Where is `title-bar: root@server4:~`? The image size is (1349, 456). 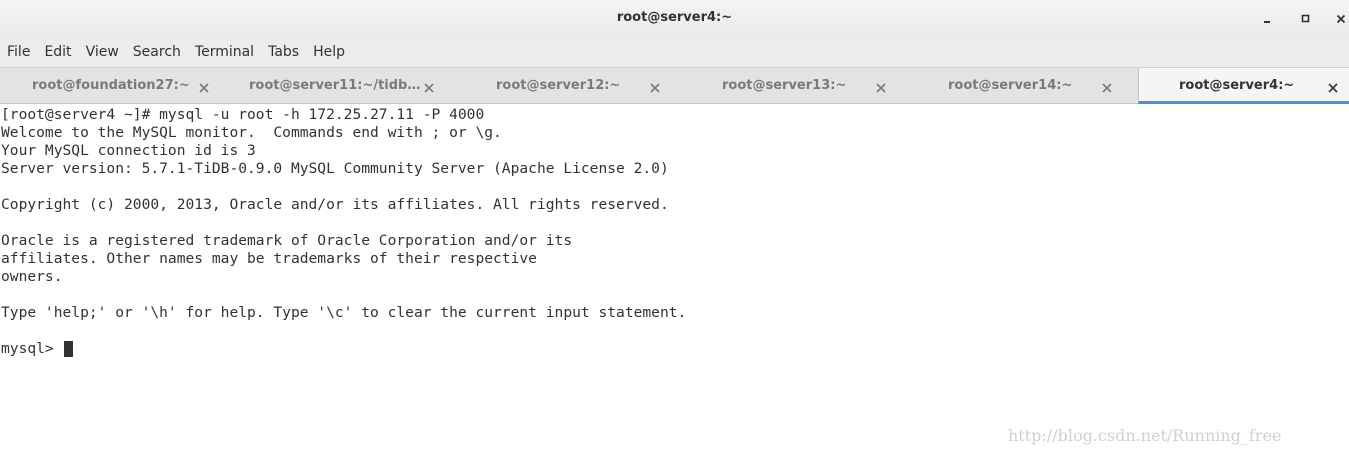
title-bar: root@server4:~ is located at coordinates (674, 19).